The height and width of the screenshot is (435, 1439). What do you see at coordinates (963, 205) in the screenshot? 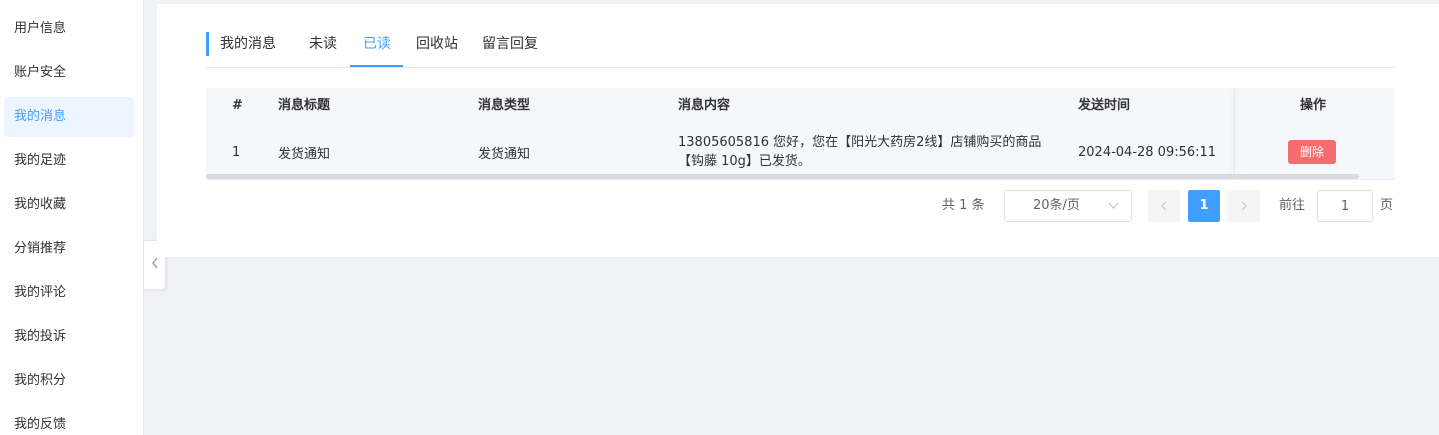
I see `pagination-total: 共 1 条` at bounding box center [963, 205].